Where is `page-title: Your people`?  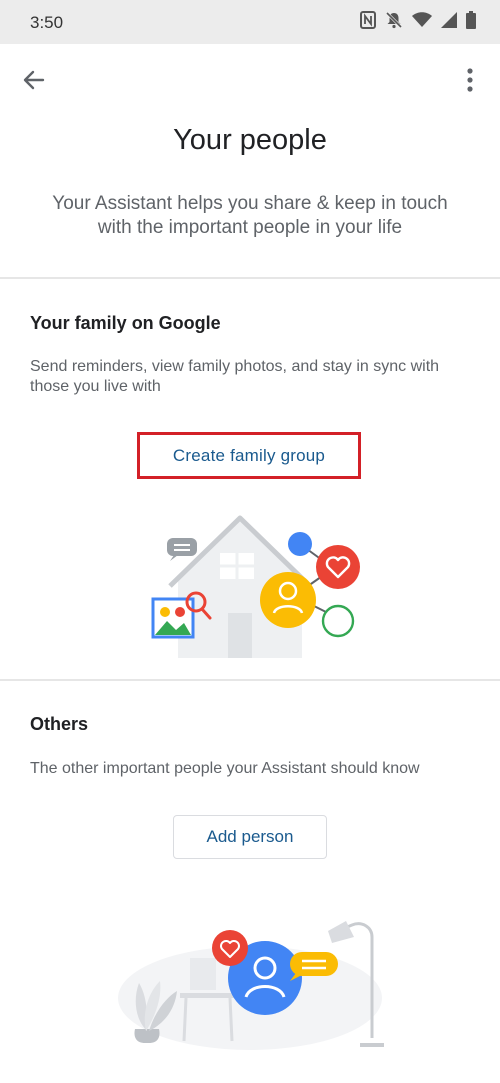 page-title: Your people is located at coordinates (250, 140).